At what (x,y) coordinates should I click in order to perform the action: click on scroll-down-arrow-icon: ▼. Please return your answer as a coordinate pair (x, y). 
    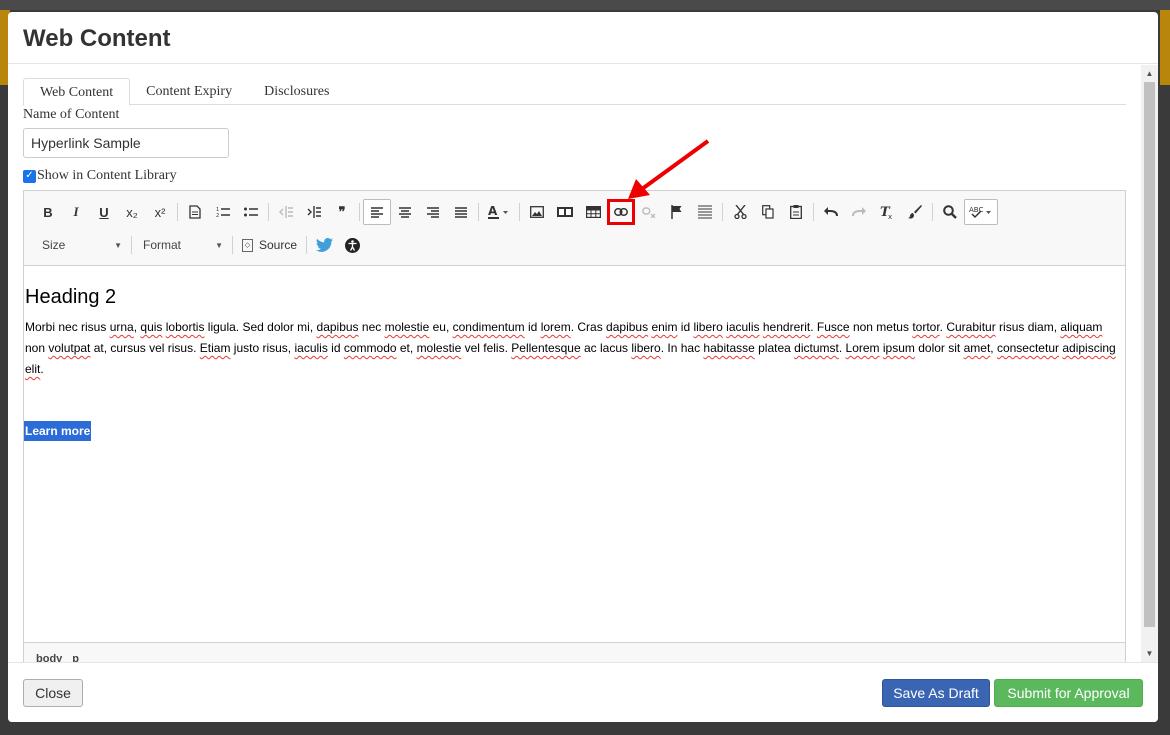
    Looking at the image, I should click on (1149, 653).